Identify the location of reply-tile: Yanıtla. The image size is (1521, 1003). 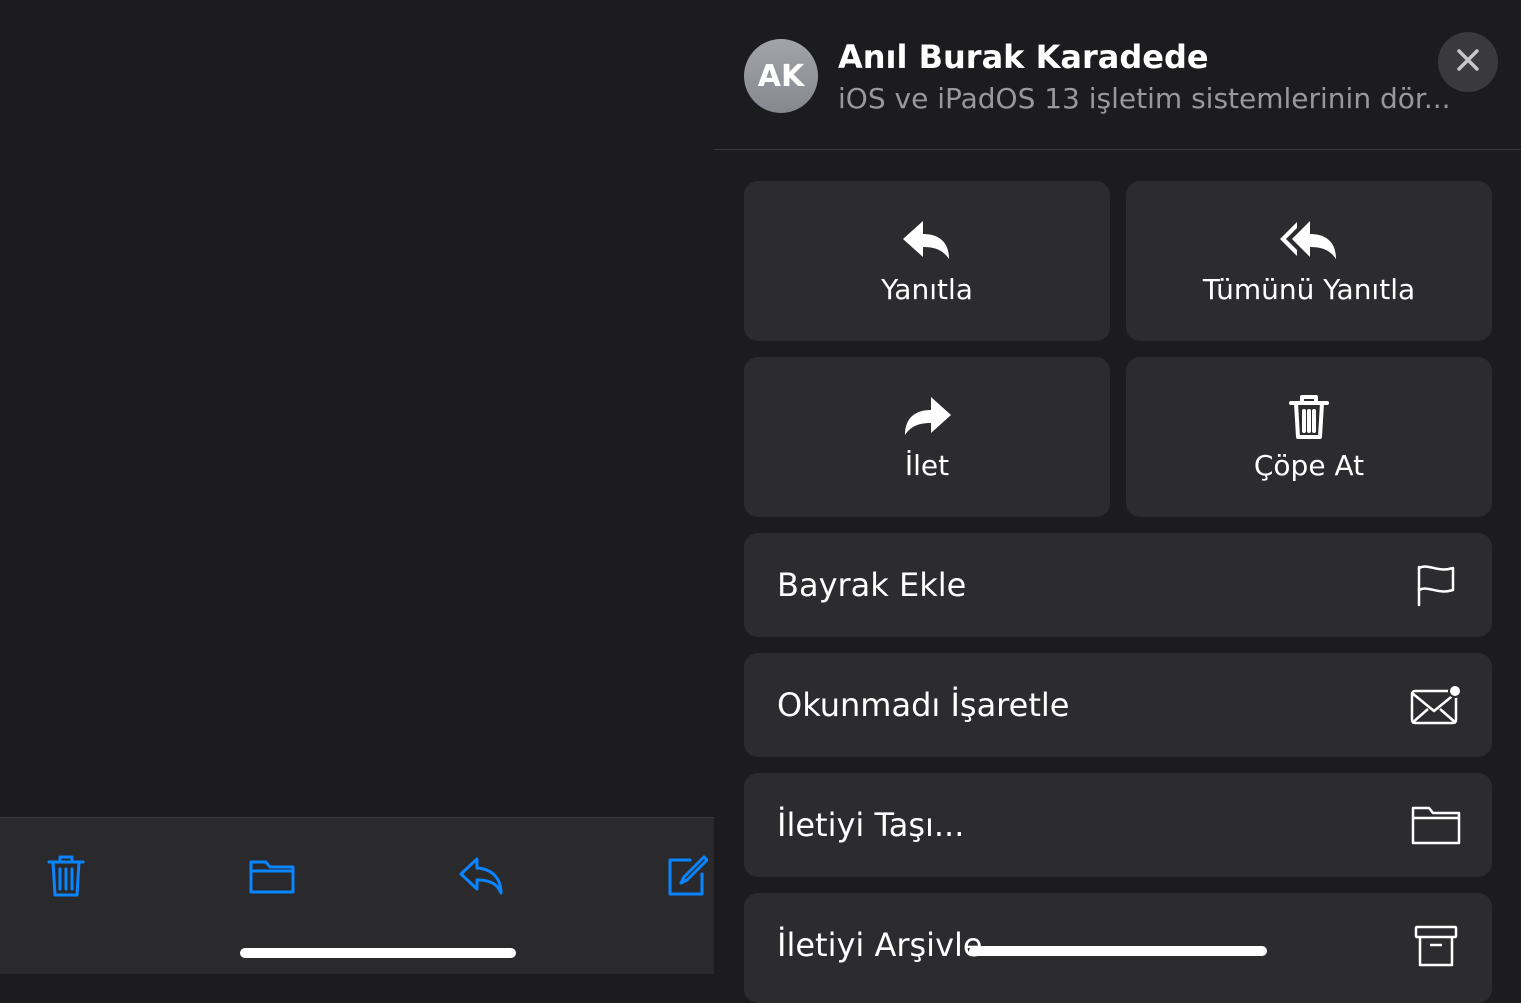
(927, 261).